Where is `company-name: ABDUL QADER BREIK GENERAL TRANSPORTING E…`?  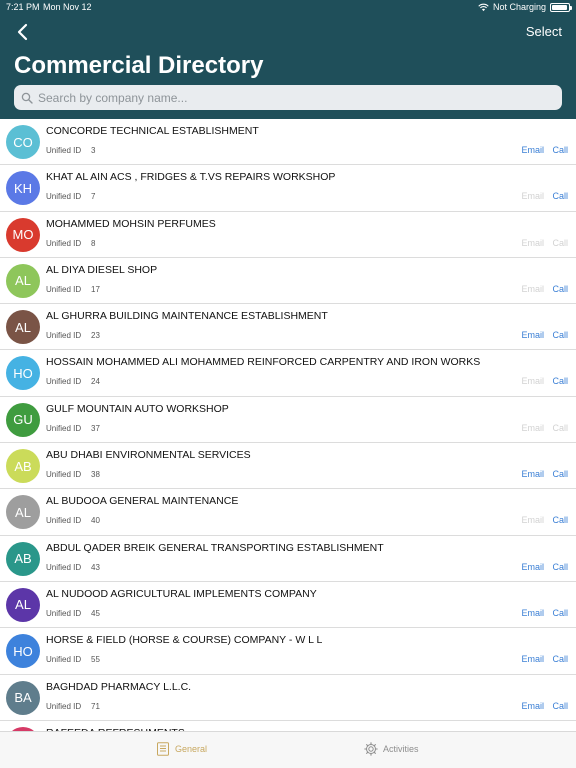
company-name: ABDUL QADER BREIK GENERAL TRANSPORTING E… is located at coordinates (215, 547).